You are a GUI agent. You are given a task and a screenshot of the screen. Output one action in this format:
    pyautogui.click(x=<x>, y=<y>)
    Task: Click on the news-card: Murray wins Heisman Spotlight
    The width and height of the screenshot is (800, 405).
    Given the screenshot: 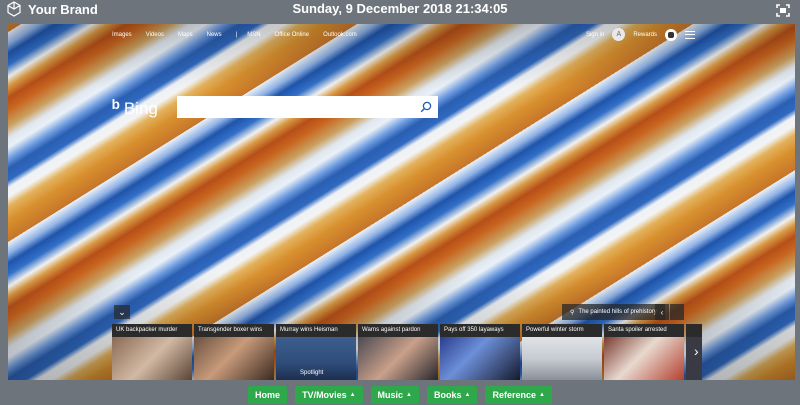 What is the action you would take?
    pyautogui.click(x=316, y=352)
    